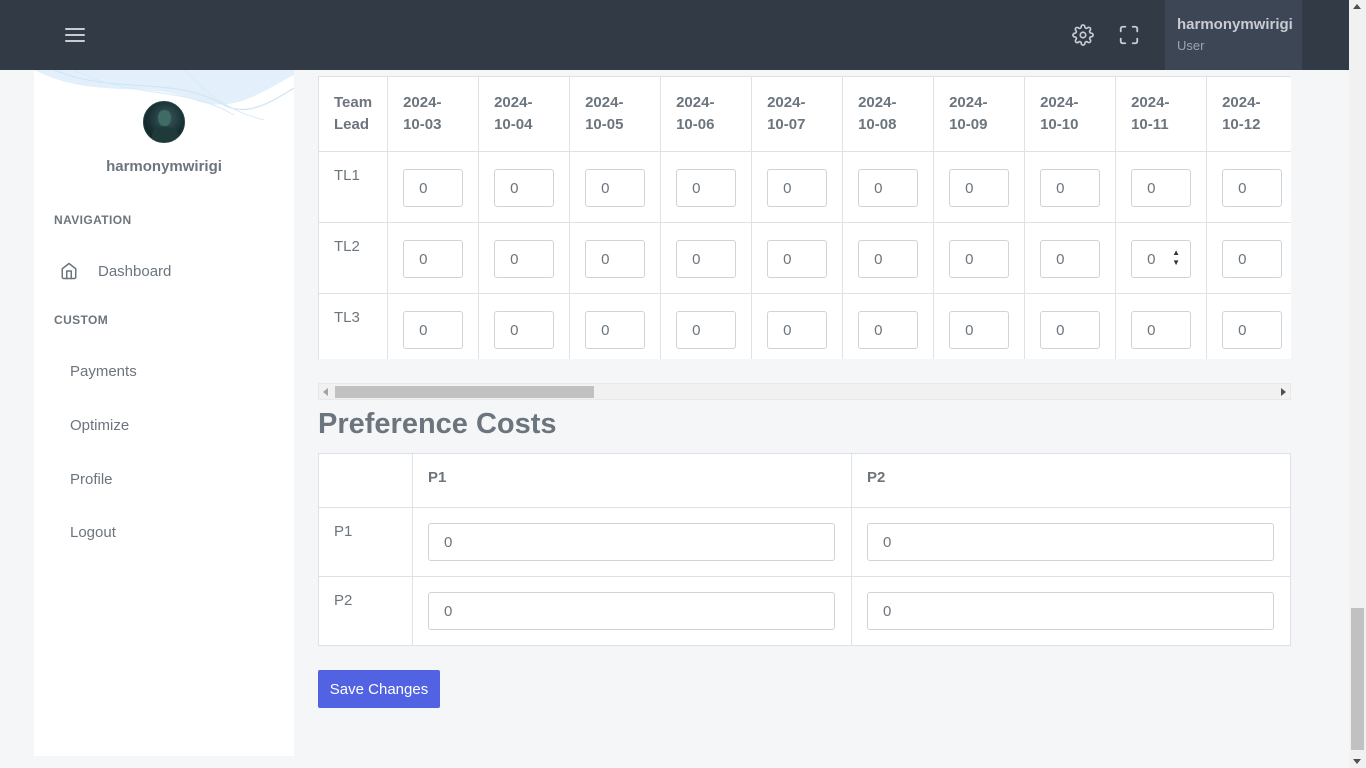 This screenshot has width=1366, height=768. I want to click on column-header-date: 2024-10-09, so click(979, 114).